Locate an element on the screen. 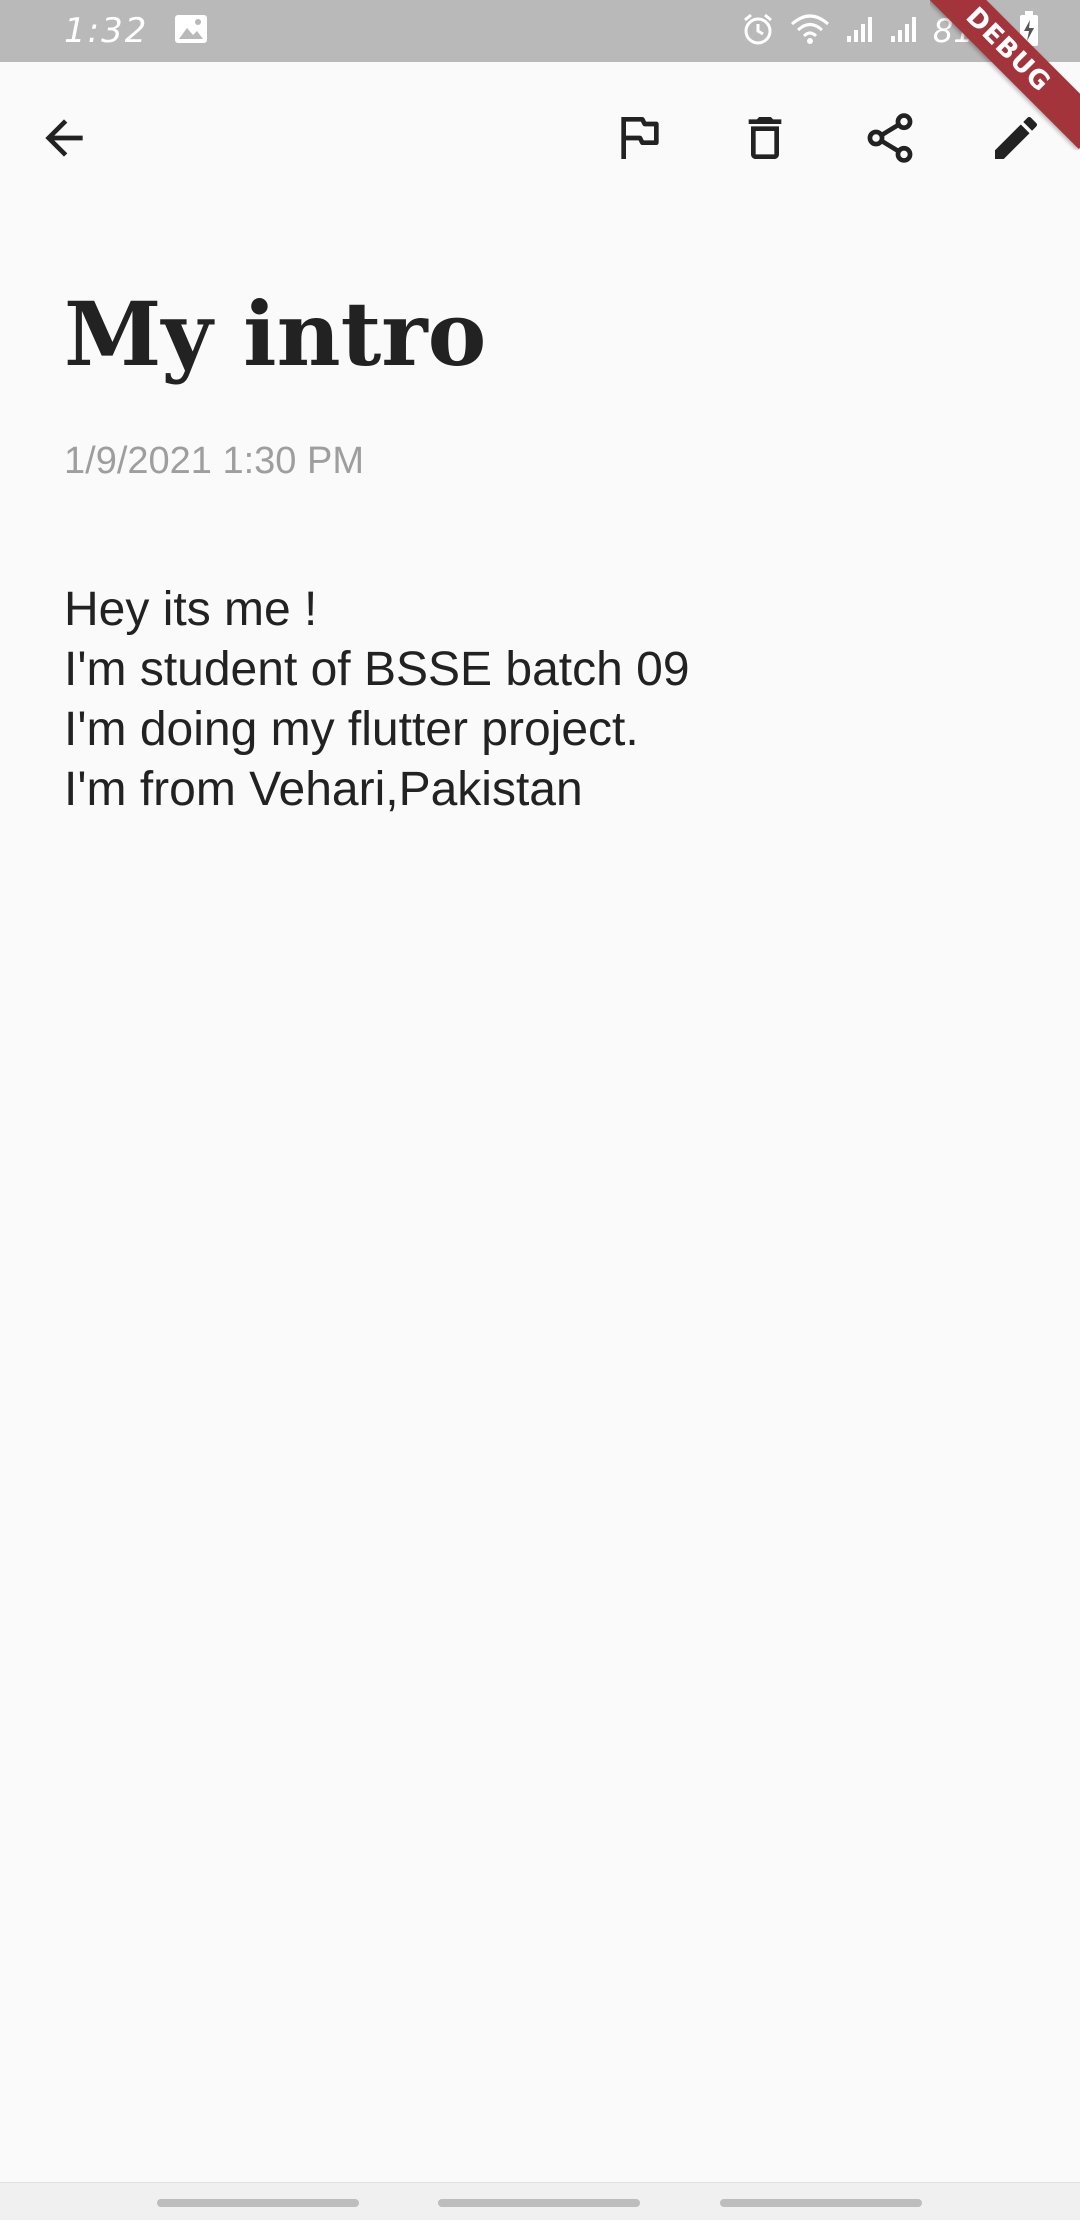  delete-button is located at coordinates (765, 138).